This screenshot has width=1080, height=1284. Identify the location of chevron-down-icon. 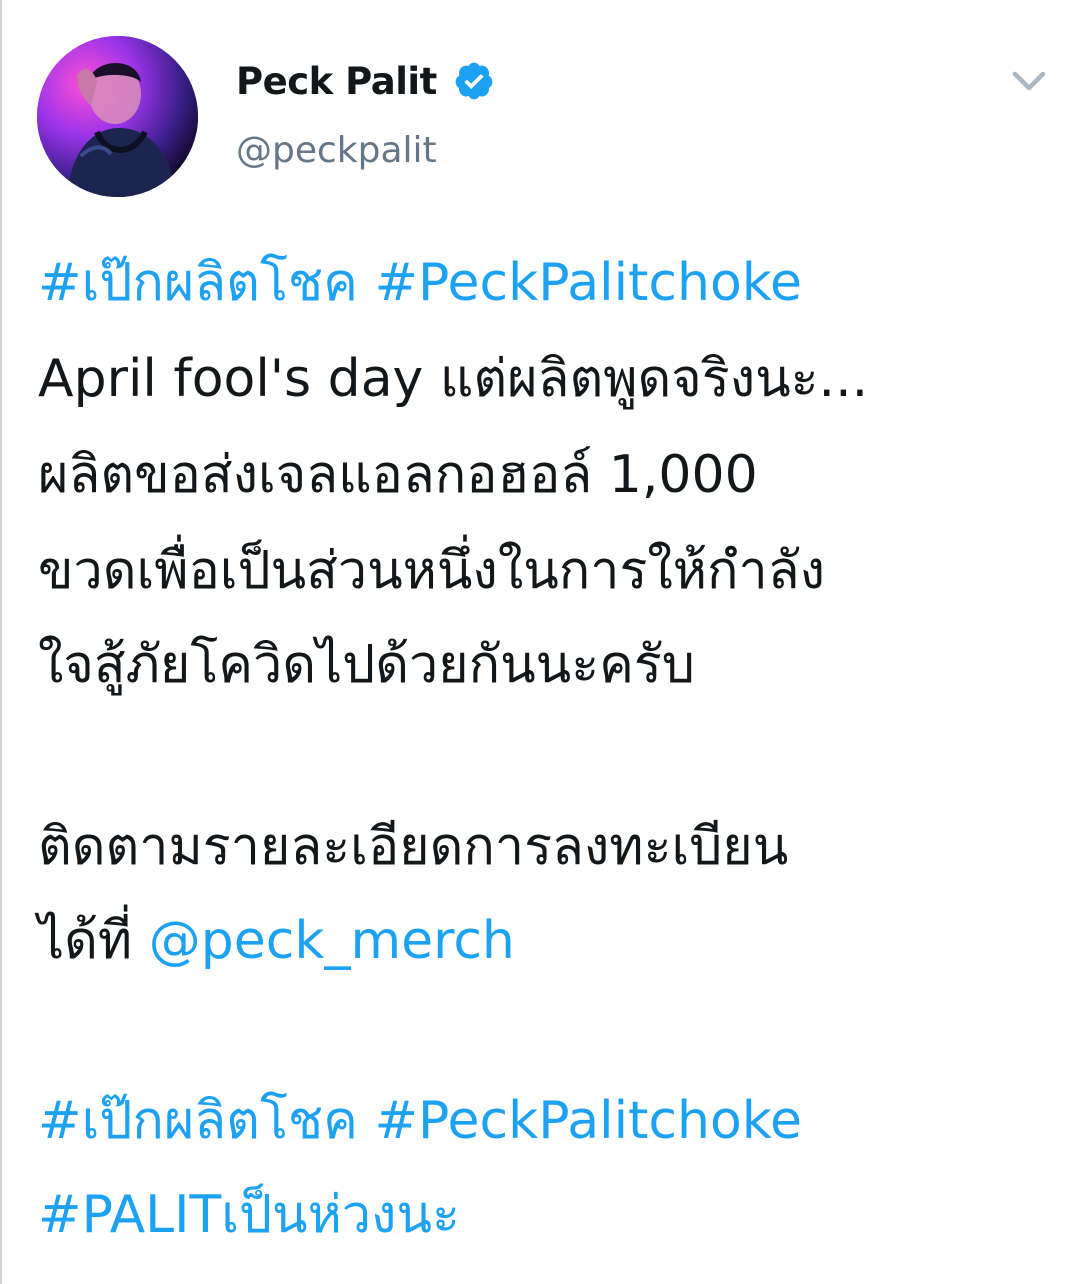
(1029, 81).